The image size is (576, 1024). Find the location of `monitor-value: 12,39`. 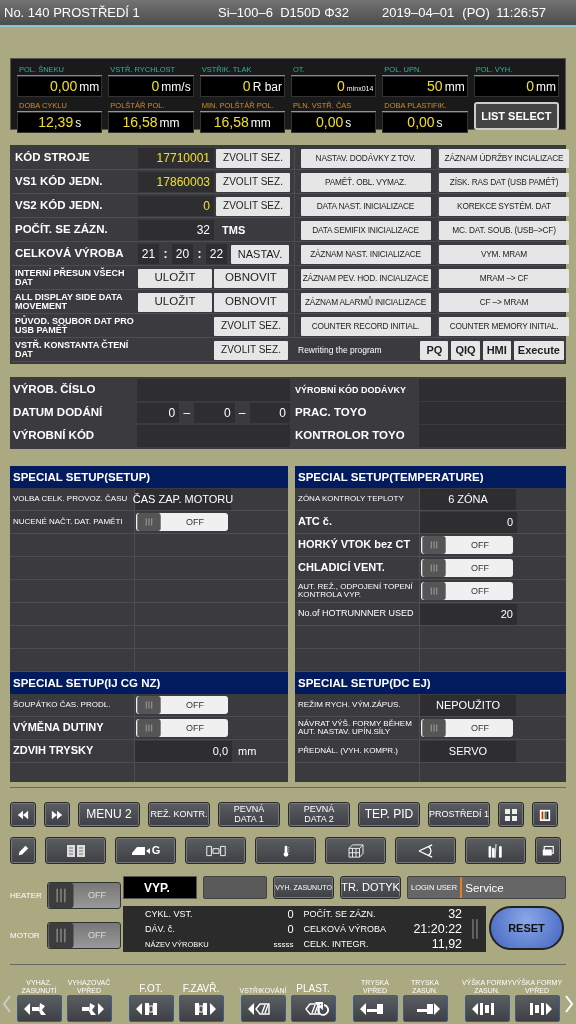

monitor-value: 12,39 is located at coordinates (56, 122).